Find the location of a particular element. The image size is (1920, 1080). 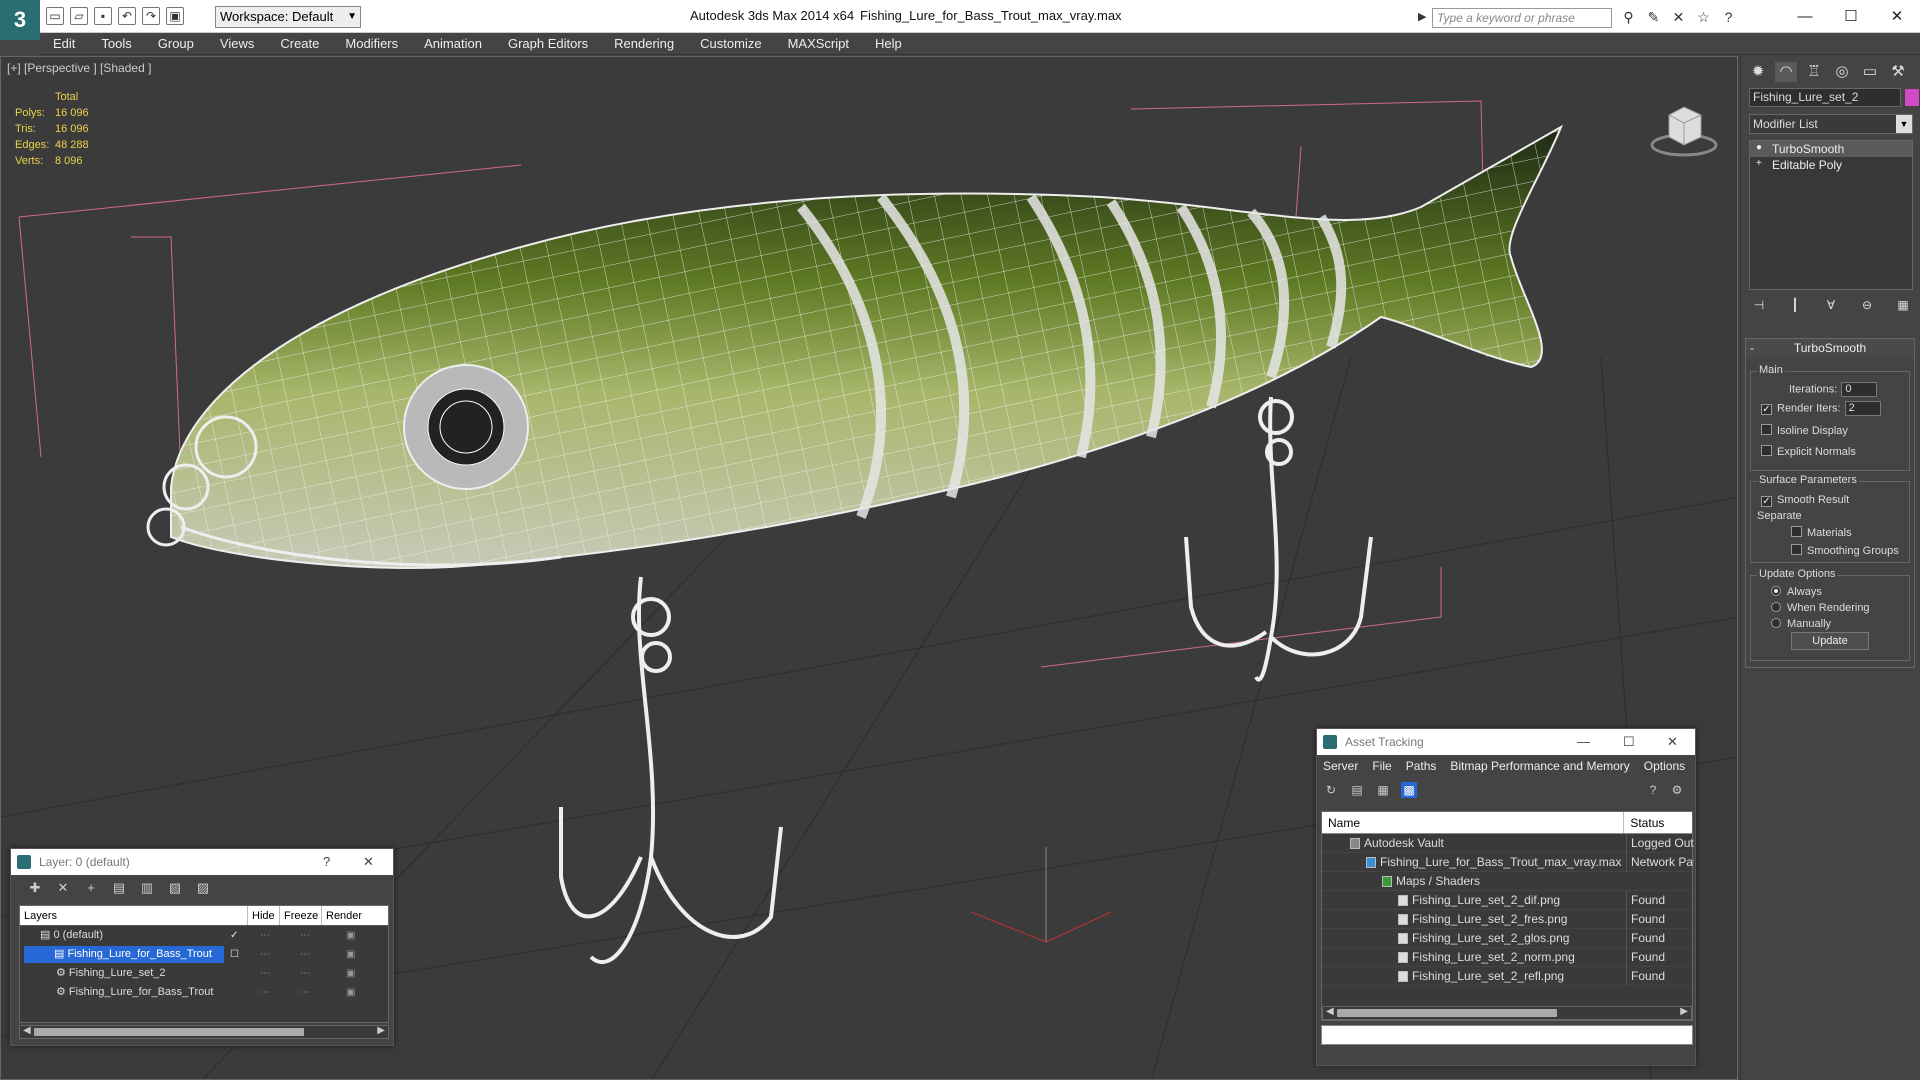

layer-window-titlebar: Layer: 0 (default) ? ✕ is located at coordinates (202, 862).